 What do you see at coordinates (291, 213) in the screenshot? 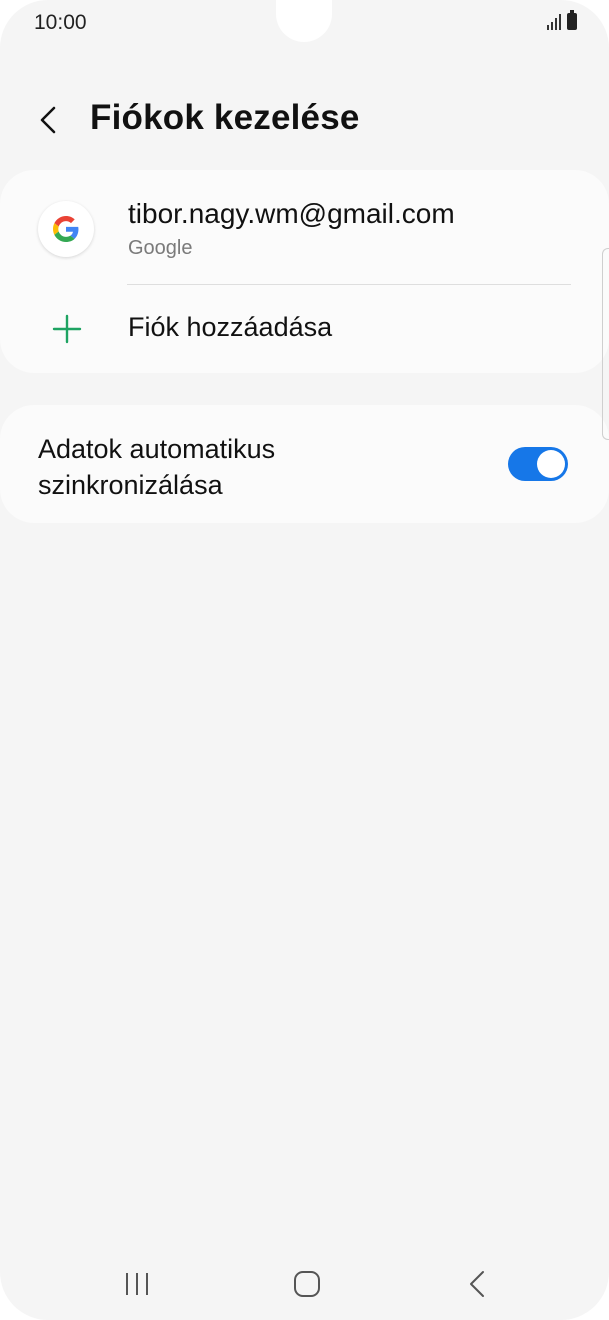
I see `account-email: tibor.nagy.wm@gmail.com` at bounding box center [291, 213].